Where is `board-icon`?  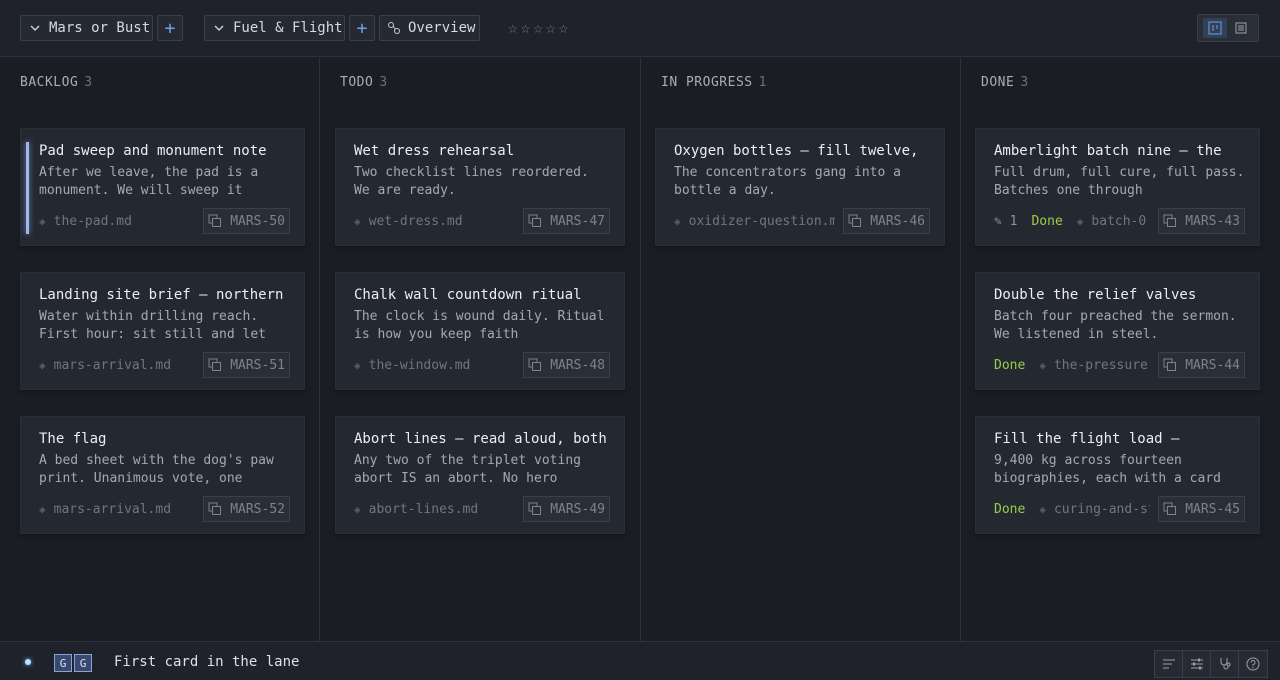 board-icon is located at coordinates (1215, 28).